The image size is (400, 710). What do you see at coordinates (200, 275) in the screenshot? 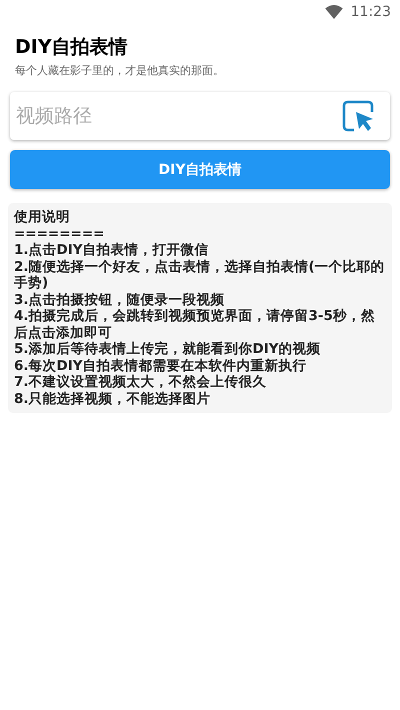
I see `instruction-text: 2.随便选择一个好友，点击表情，选择自拍表情(一个比耶的手势)` at bounding box center [200, 275].